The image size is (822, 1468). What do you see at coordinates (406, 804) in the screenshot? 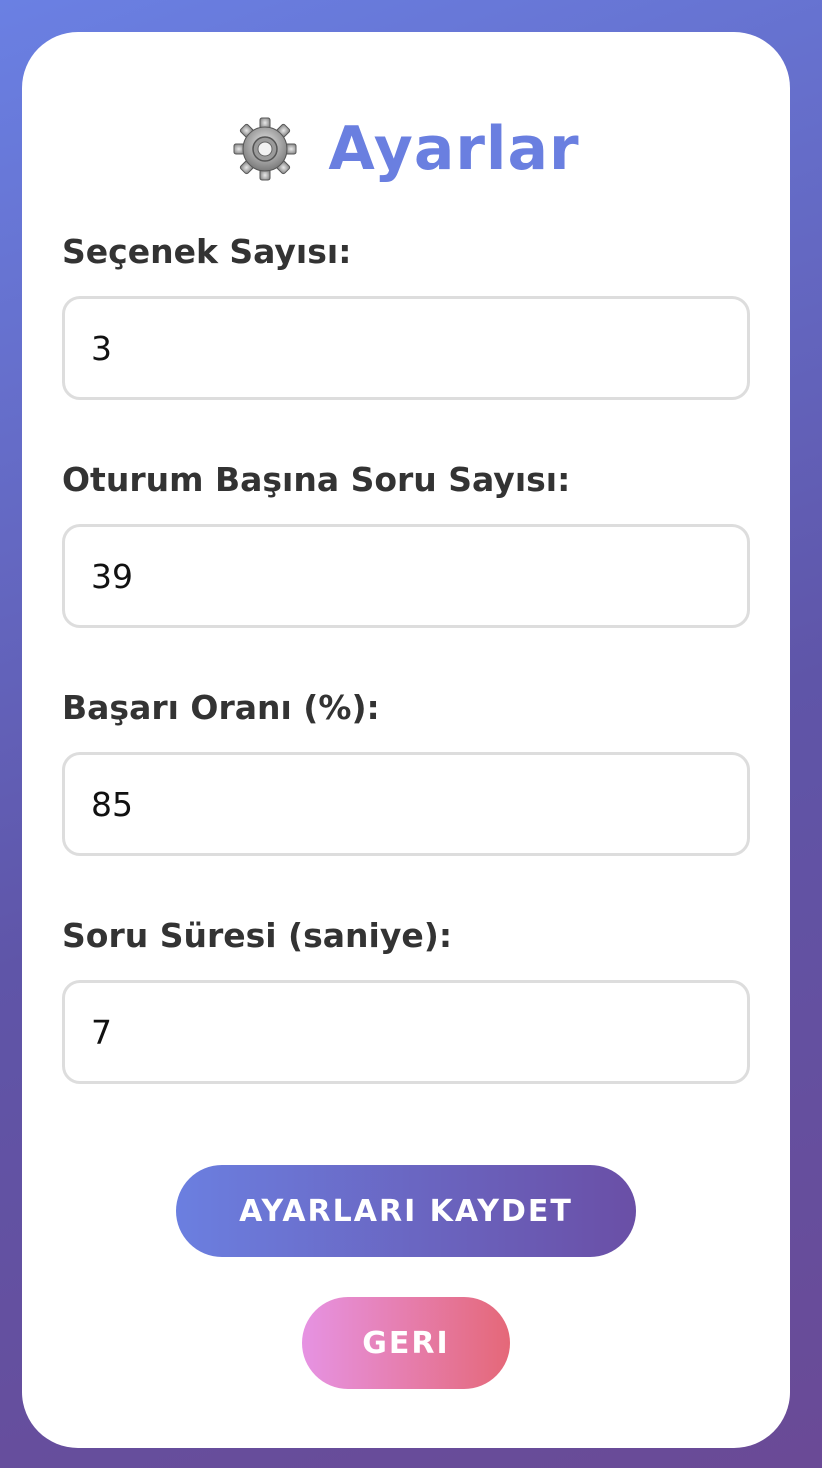
I see `success-rate-input` at bounding box center [406, 804].